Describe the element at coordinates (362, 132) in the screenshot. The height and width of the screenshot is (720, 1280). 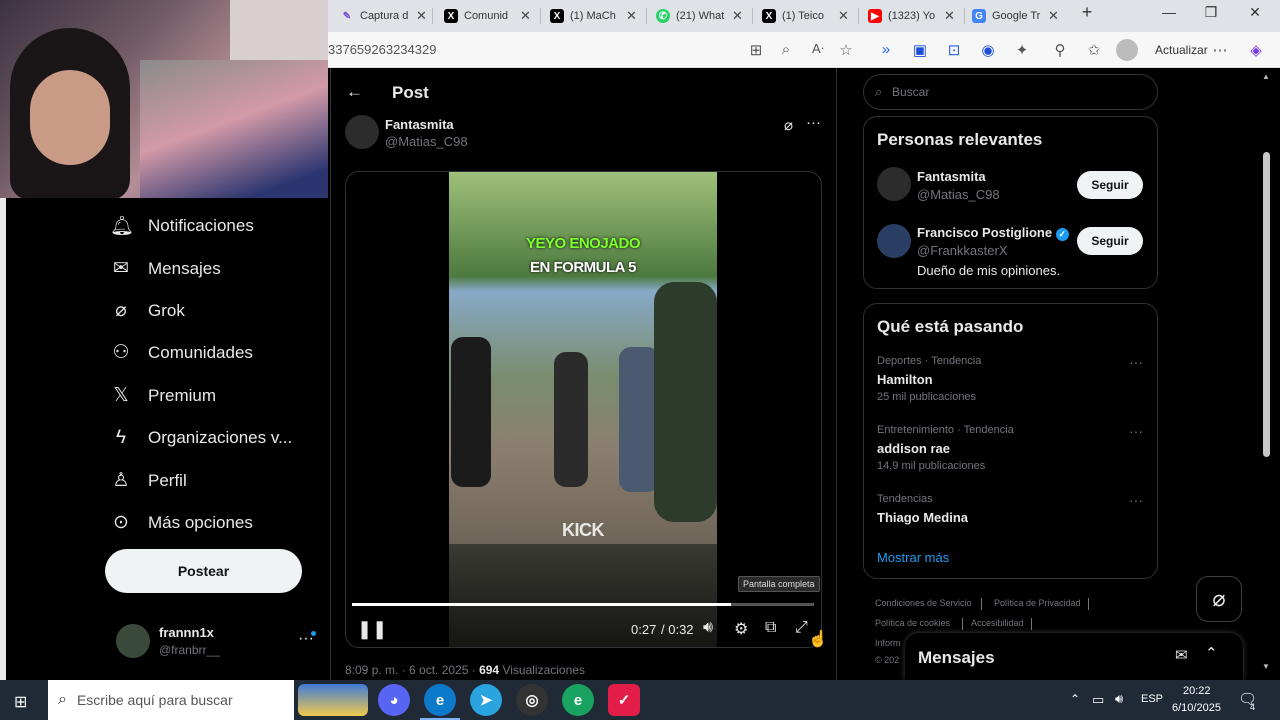
I see `author-avatar` at that location.